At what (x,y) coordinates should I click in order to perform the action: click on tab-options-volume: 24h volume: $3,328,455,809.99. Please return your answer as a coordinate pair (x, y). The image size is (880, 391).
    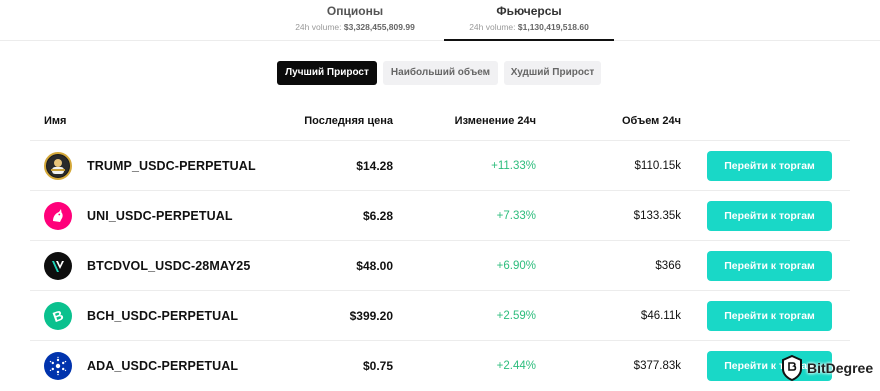
    Looking at the image, I should click on (355, 27).